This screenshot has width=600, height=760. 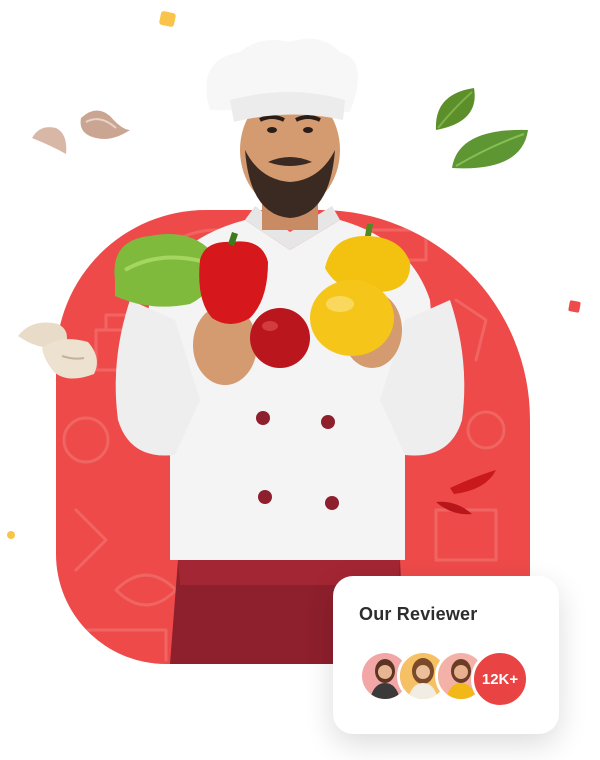 I want to click on chili-pepper-icon, so click(x=466, y=492).